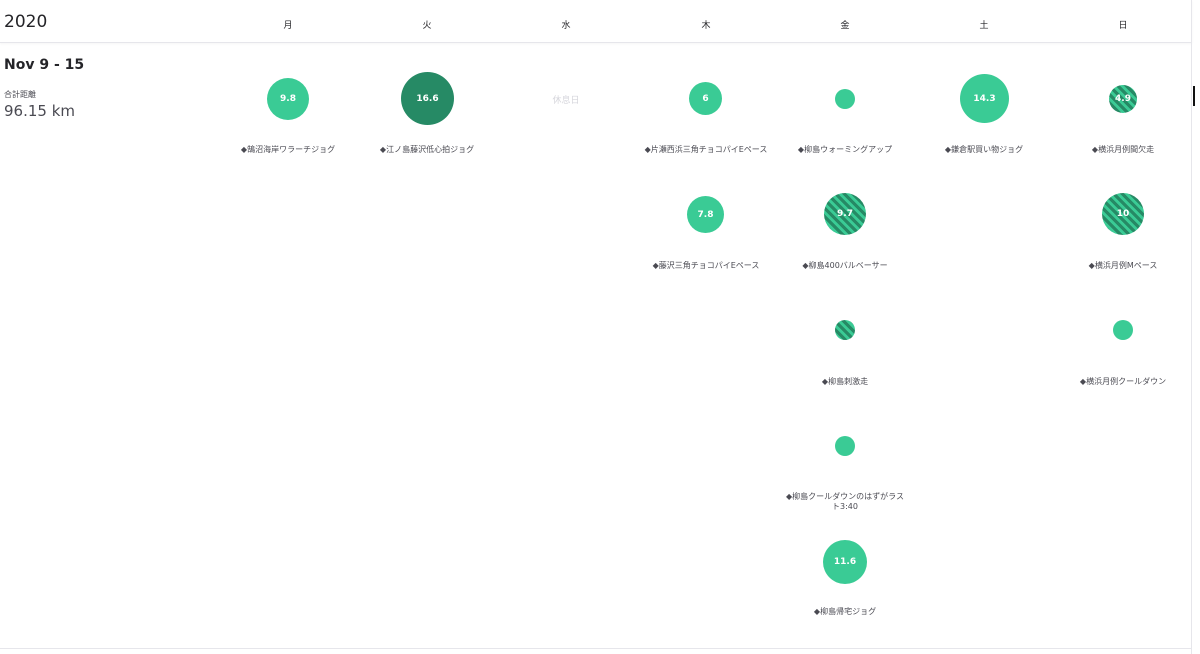 This screenshot has width=1200, height=654. What do you see at coordinates (566, 26) in the screenshot?
I see `day-label-wed: 水` at bounding box center [566, 26].